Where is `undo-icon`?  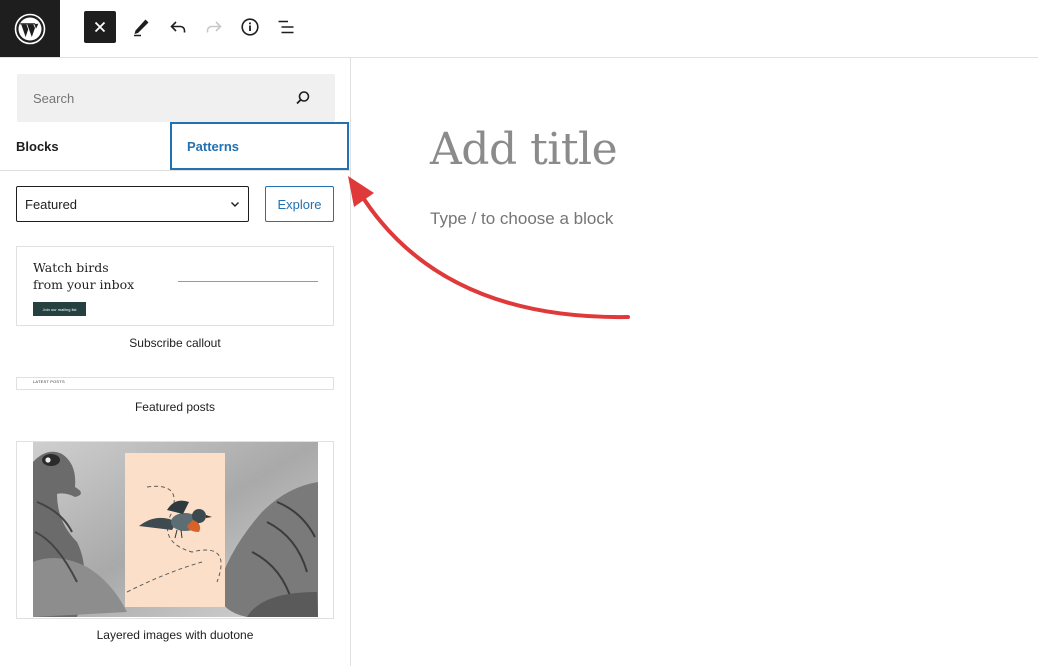 undo-icon is located at coordinates (178, 27).